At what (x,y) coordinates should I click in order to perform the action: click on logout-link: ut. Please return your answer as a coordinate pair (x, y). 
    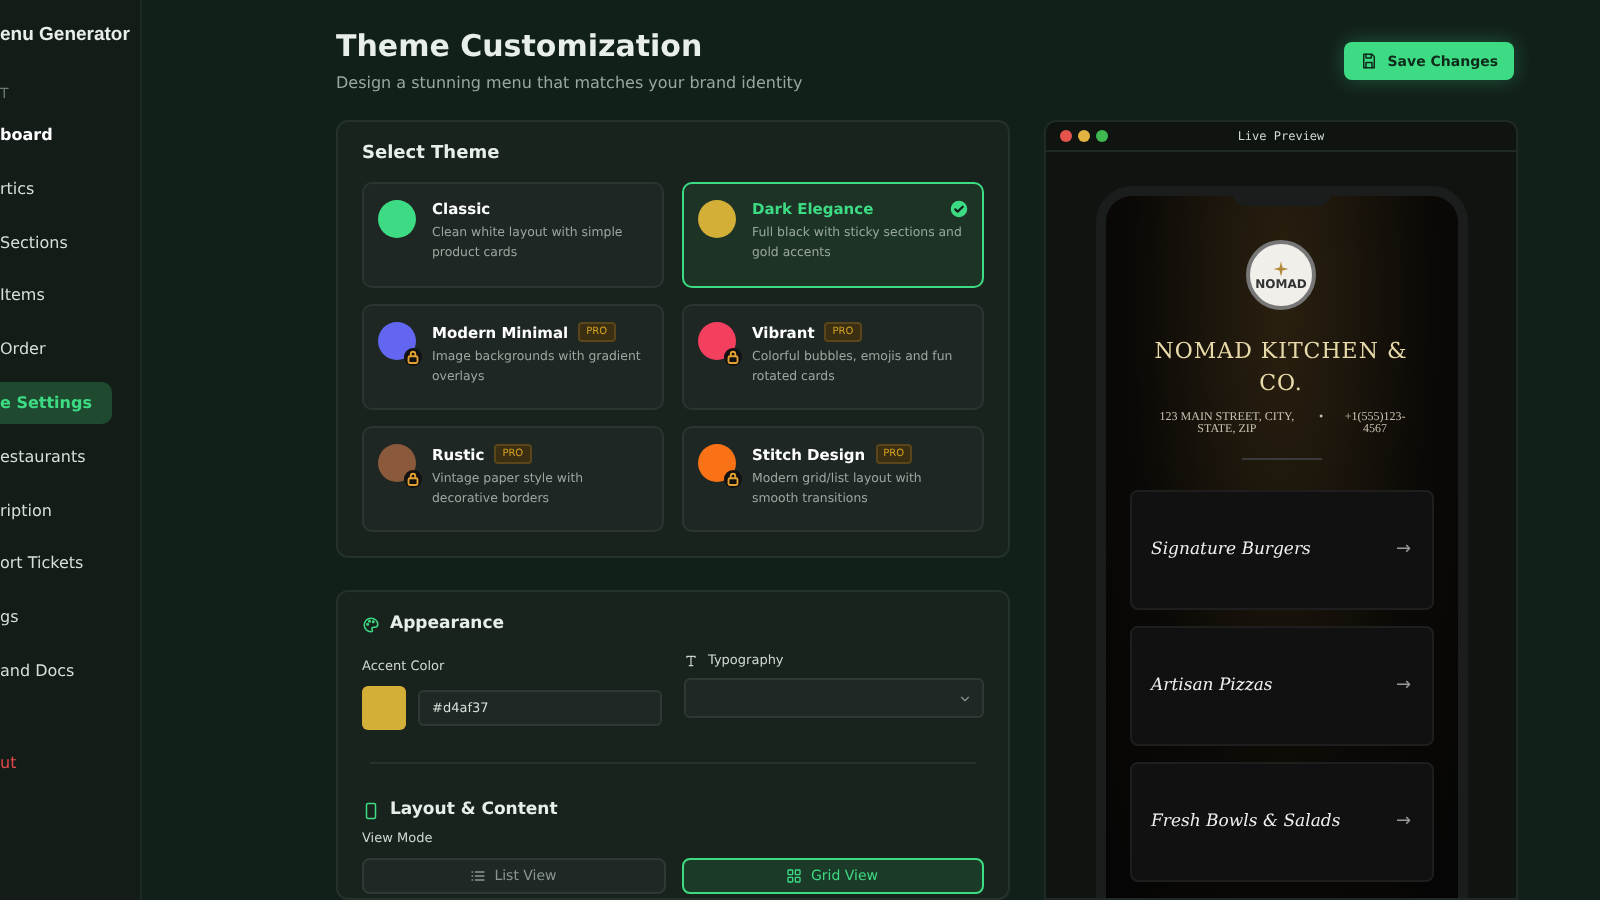
    Looking at the image, I should click on (56, 762).